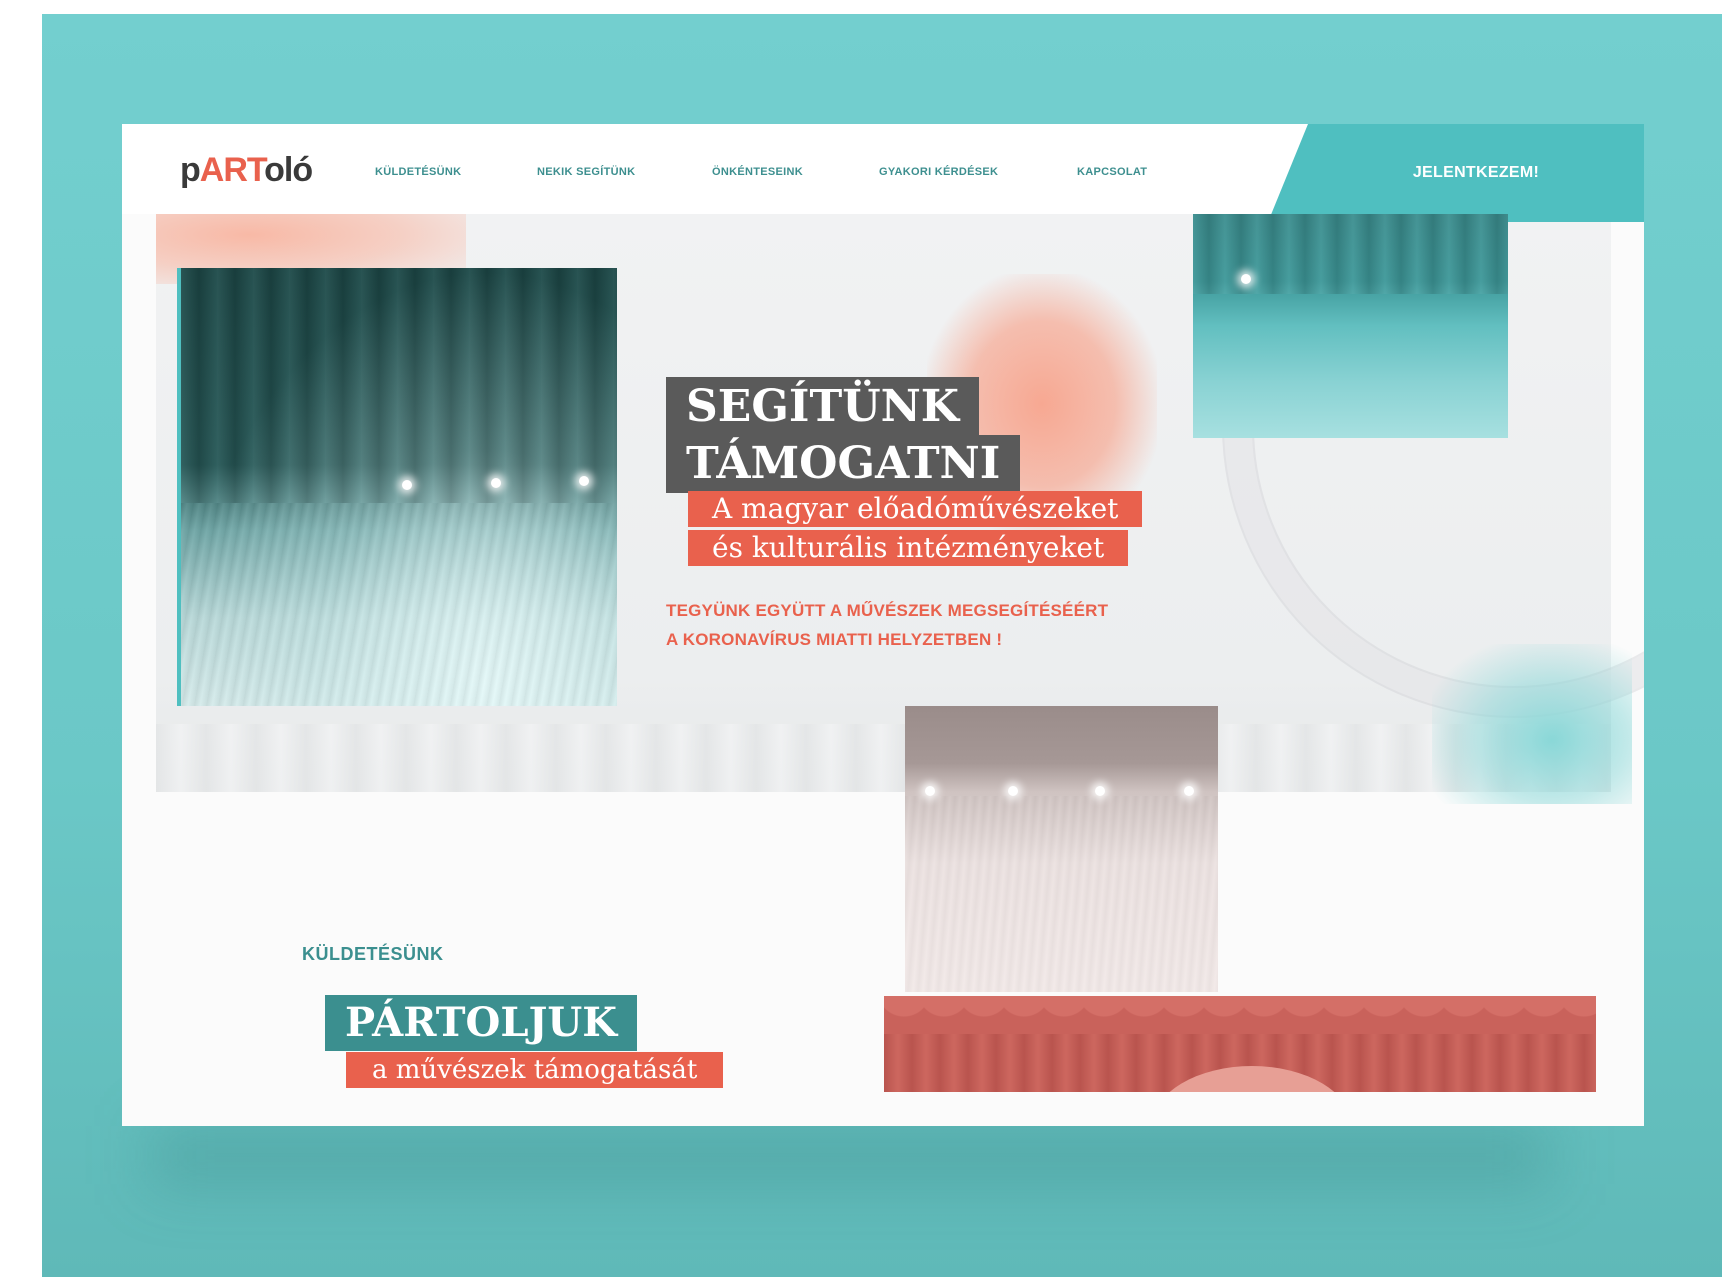 This screenshot has height=1277, width=1722. Describe the element at coordinates (887, 610) in the screenshot. I see `hero-tagline-line-1: TEGYÜNK EGYÜTT A MŰVÉSZEK MEGSEGÍTÉSÉÉRT` at that location.